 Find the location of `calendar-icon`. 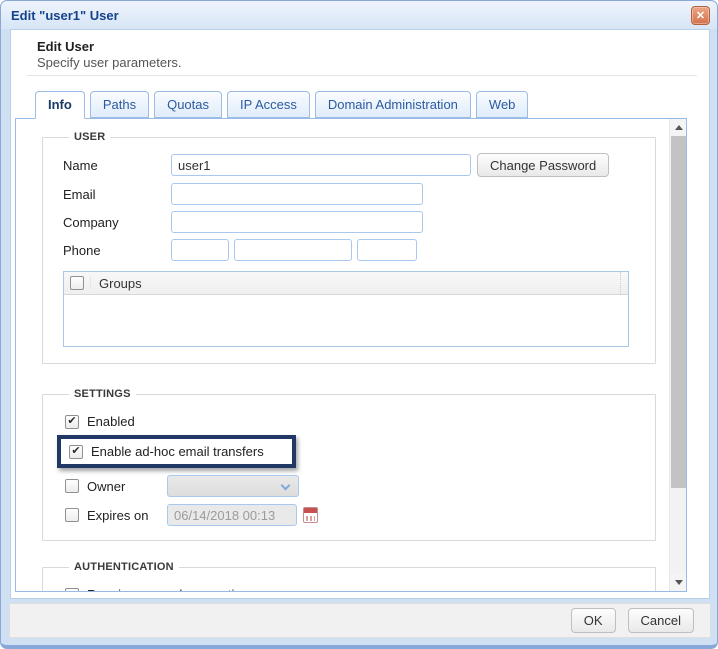

calendar-icon is located at coordinates (310, 515).